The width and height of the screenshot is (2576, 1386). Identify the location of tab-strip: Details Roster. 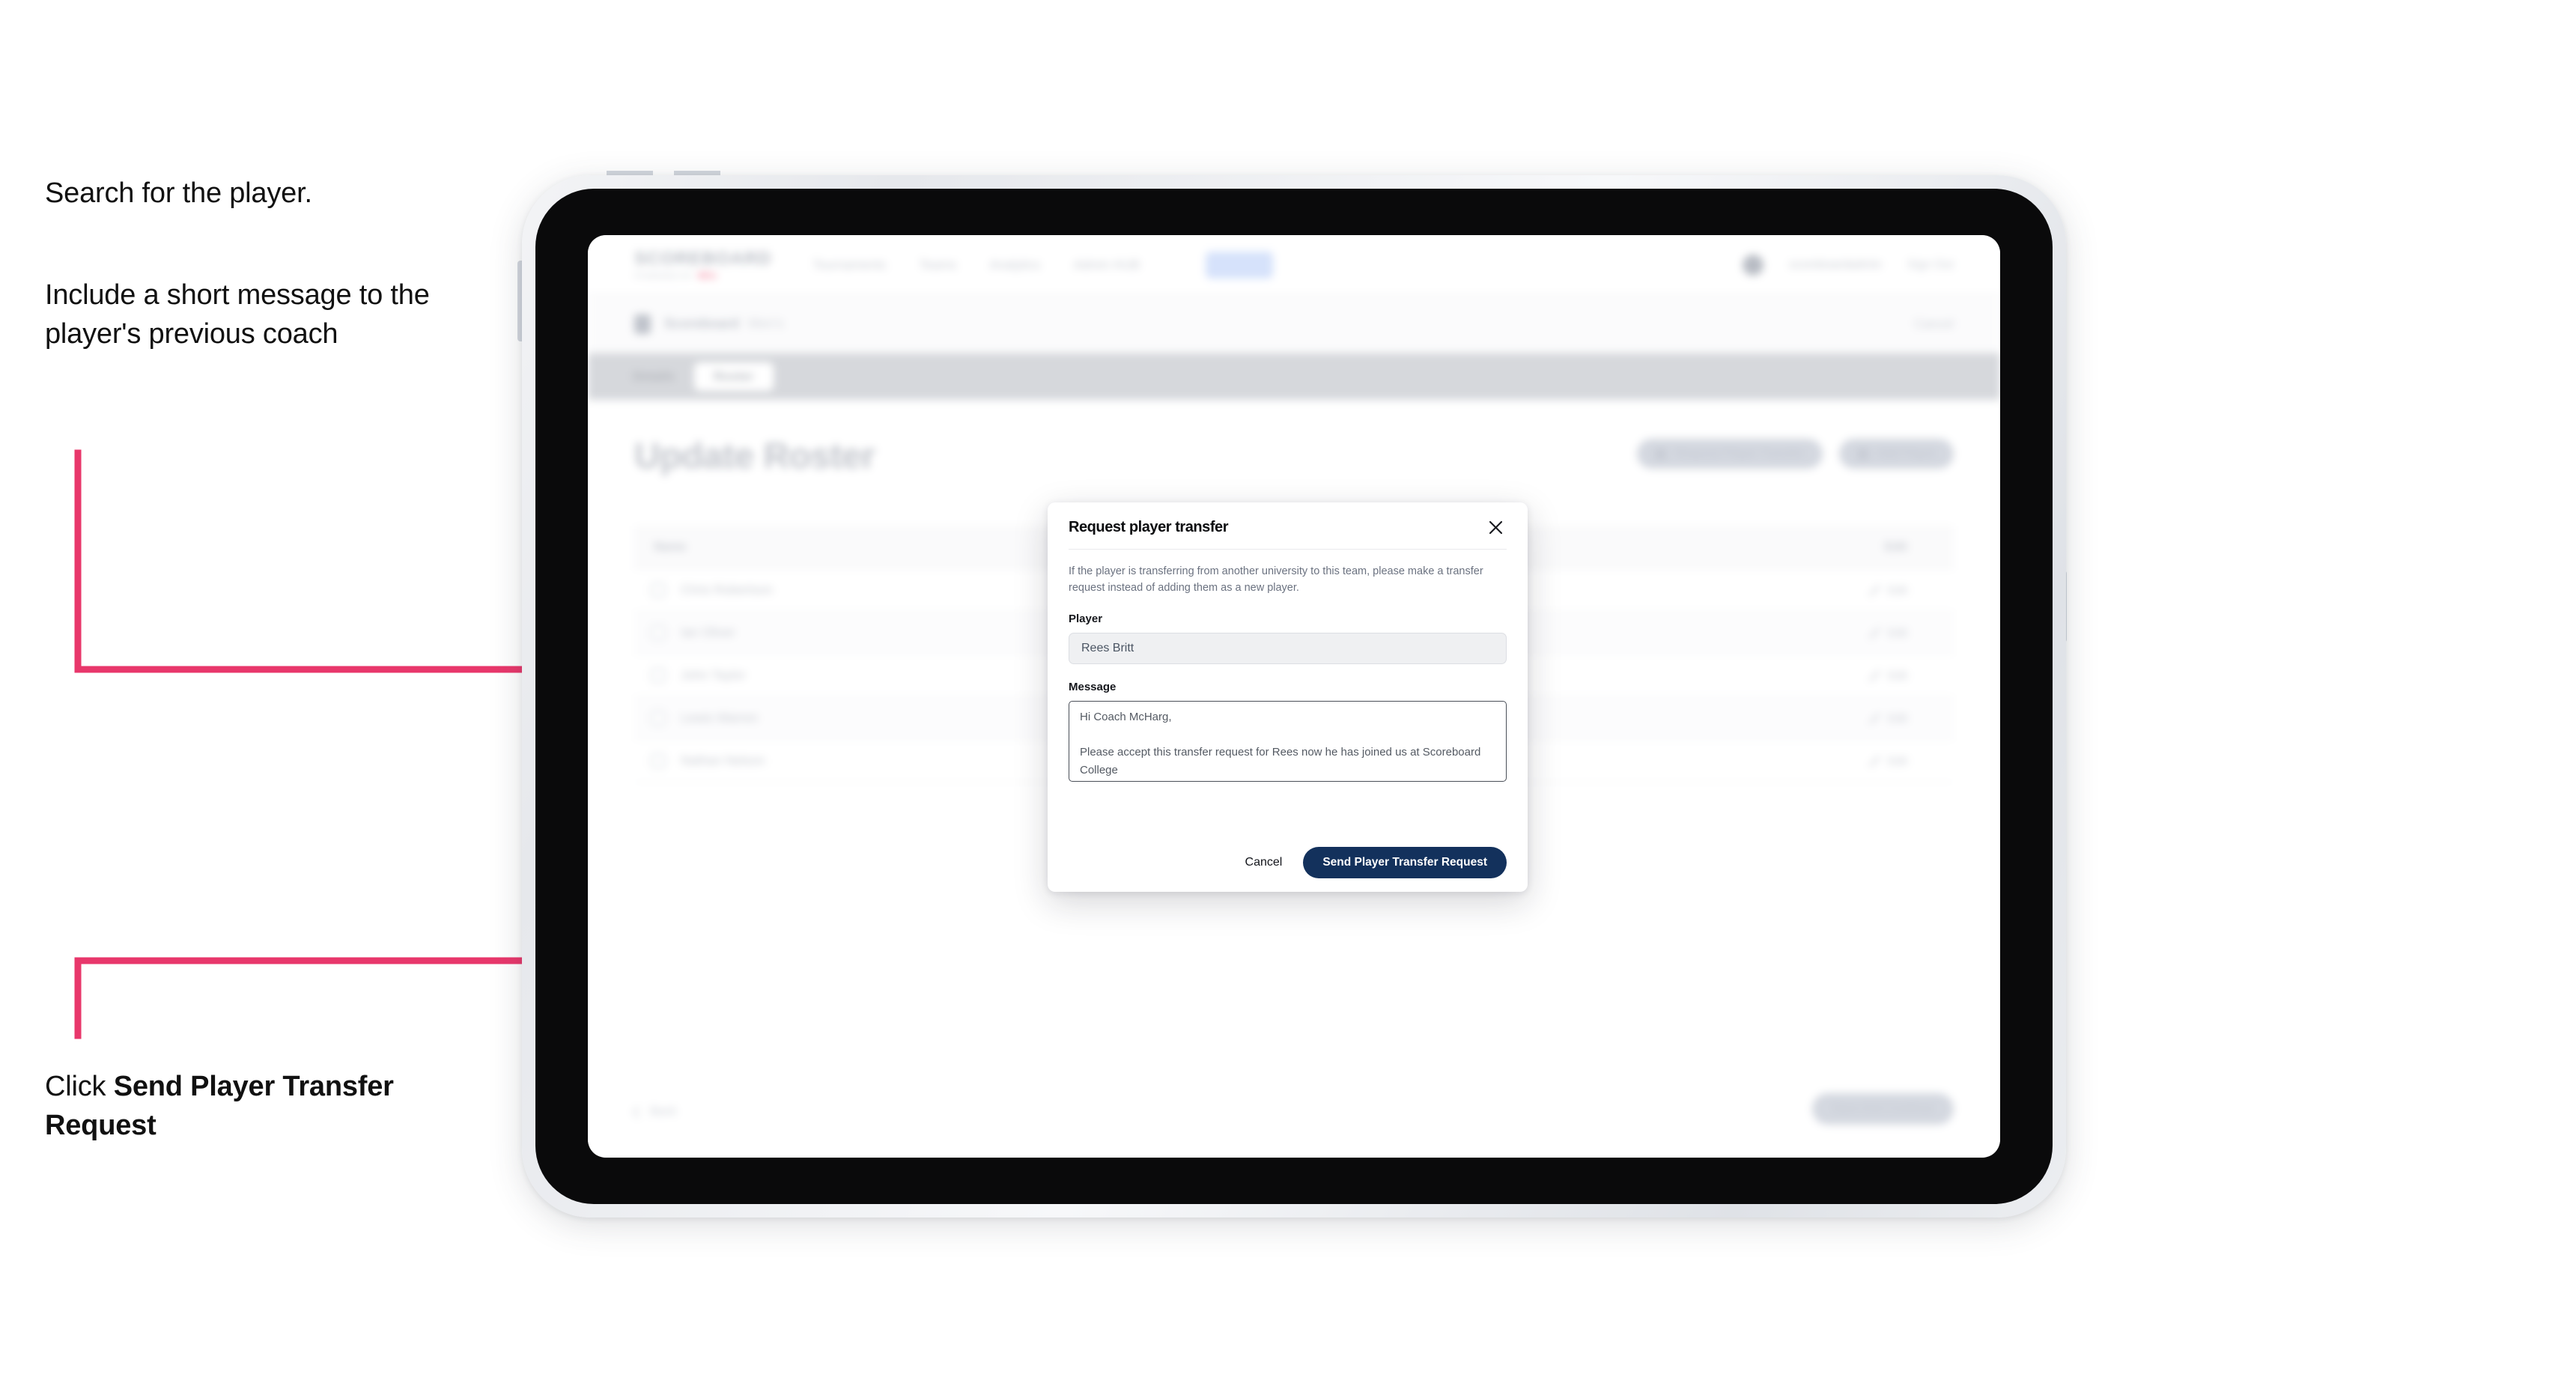
(1294, 376).